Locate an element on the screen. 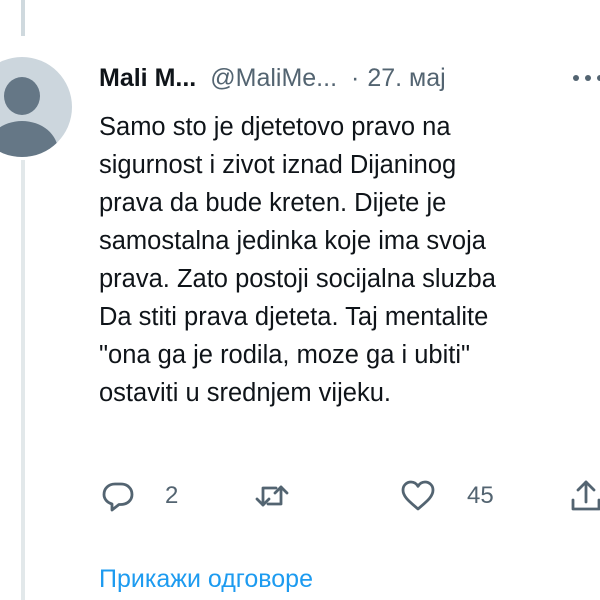 The width and height of the screenshot is (600, 600). default-avatar-icon is located at coordinates (36, 107).